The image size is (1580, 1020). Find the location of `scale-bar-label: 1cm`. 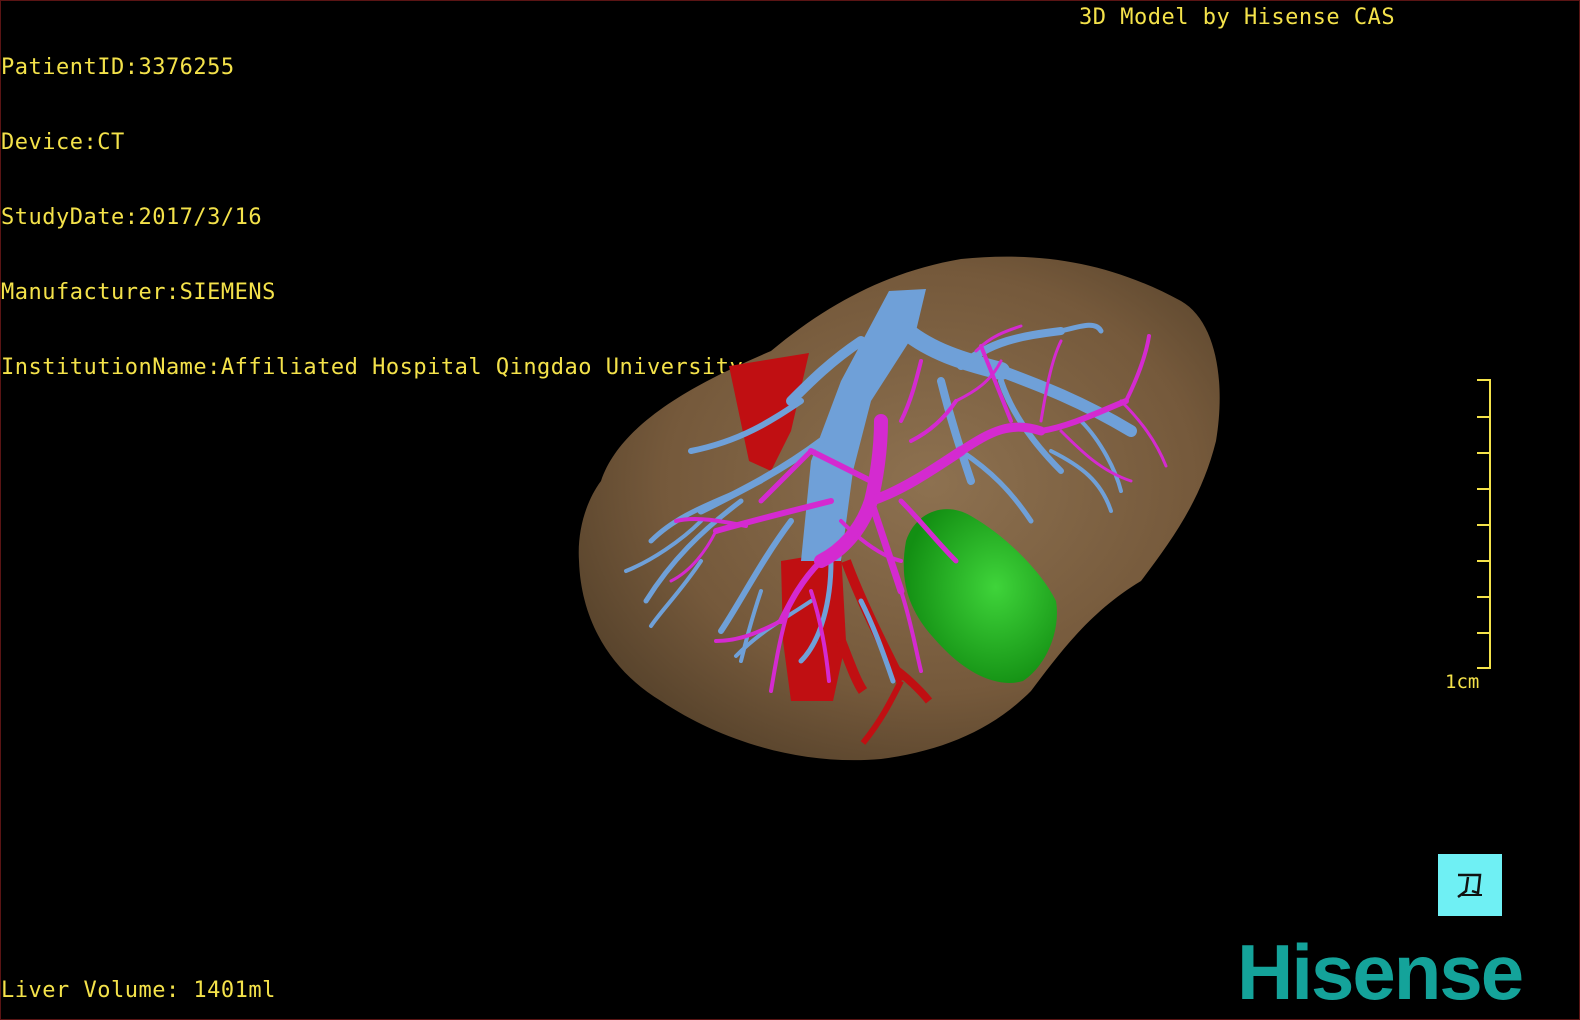

scale-bar-label: 1cm is located at coordinates (1462, 682).